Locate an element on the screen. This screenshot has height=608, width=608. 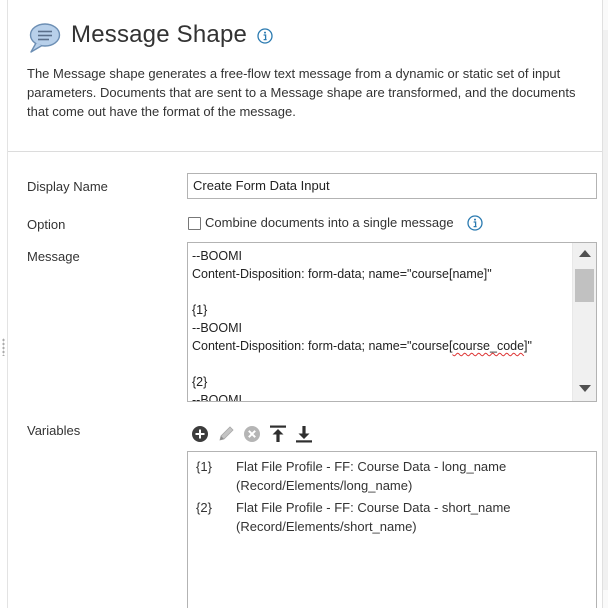
pencil-icon is located at coordinates (227, 434).